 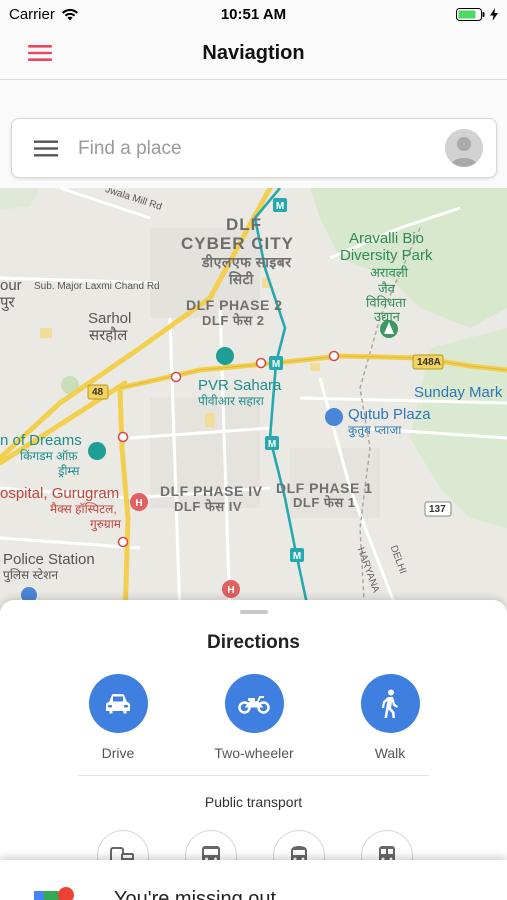 I want to click on map-label-sarhol-hi: सरहौल, so click(x=108, y=335).